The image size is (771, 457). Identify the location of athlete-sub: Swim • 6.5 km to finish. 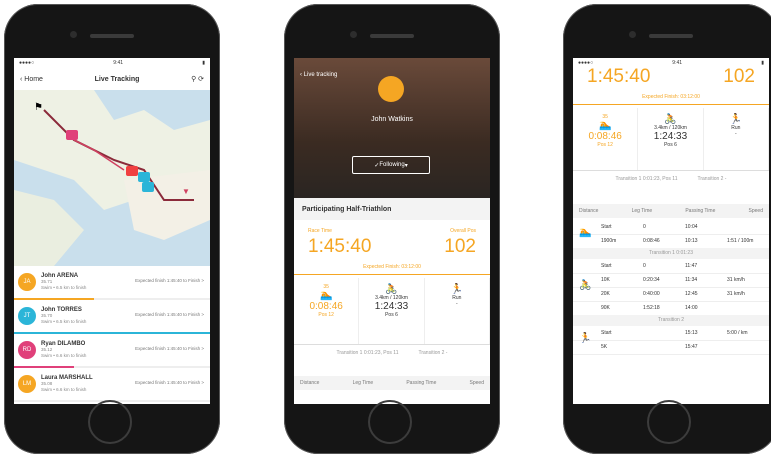
(64, 287).